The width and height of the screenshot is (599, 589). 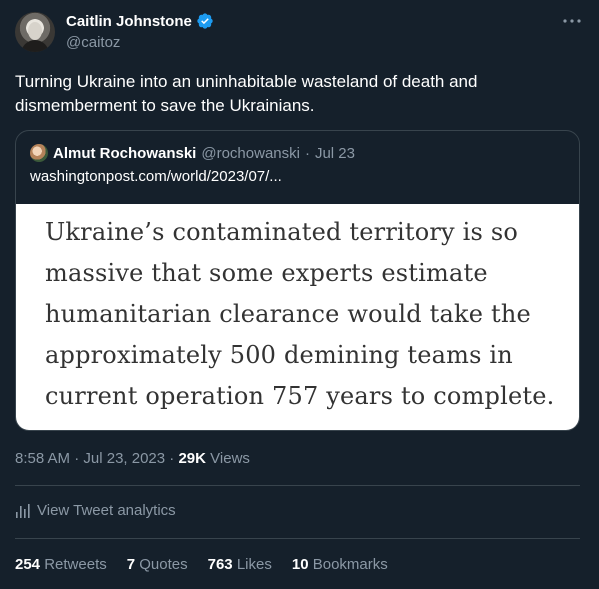 I want to click on more-dots-icon, so click(x=572, y=21).